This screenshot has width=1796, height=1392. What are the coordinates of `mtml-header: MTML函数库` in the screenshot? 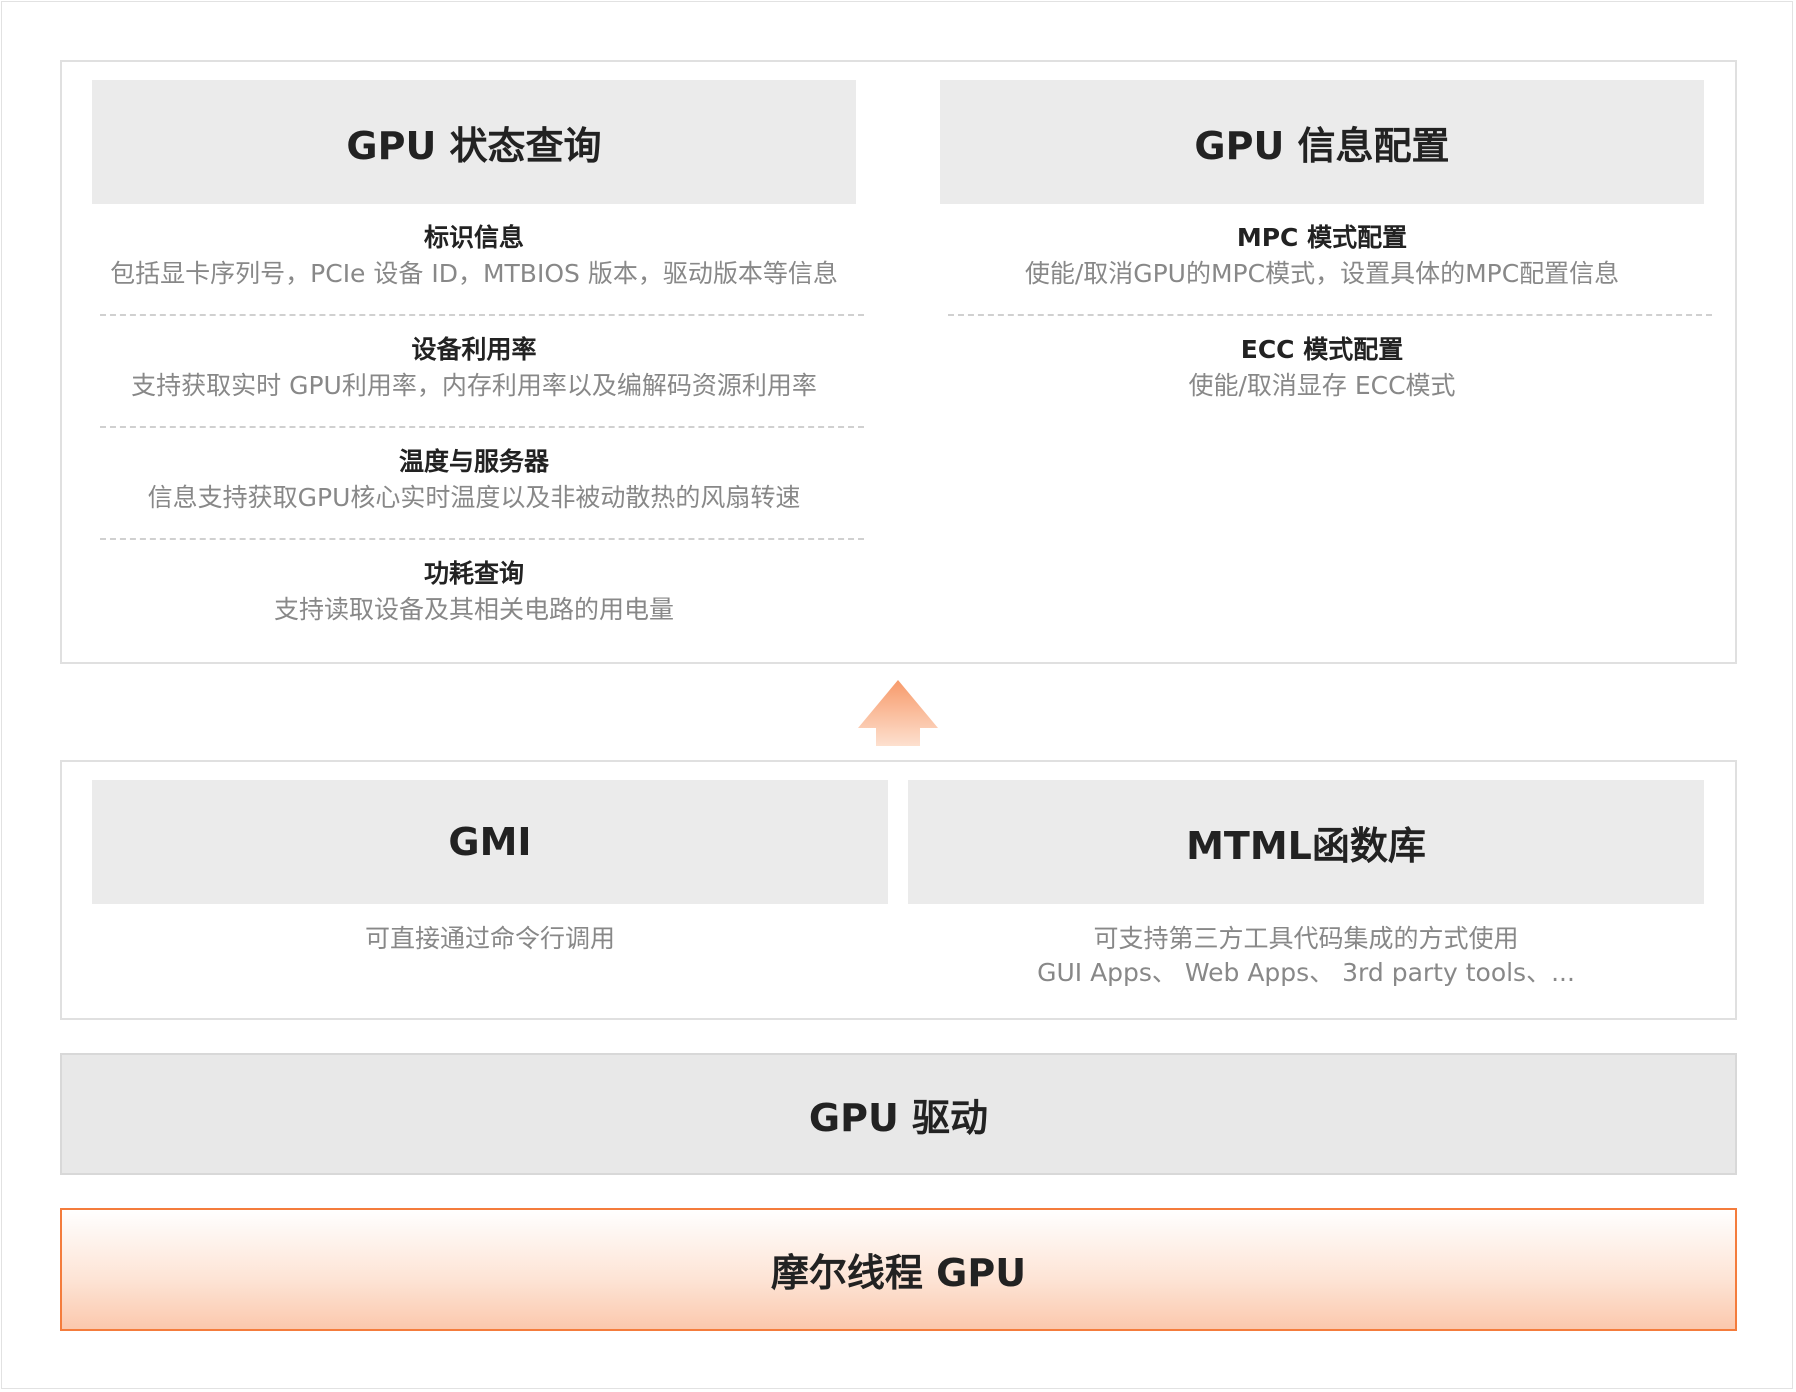 It's located at (1306, 842).